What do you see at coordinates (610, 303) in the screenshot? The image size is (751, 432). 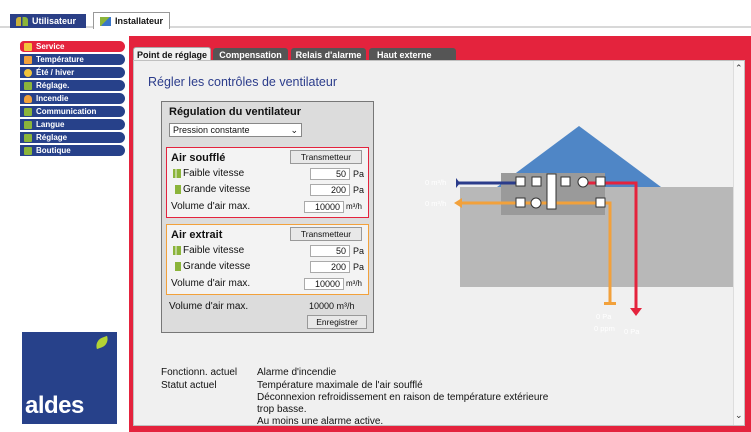 I see `sensor-icon` at bounding box center [610, 303].